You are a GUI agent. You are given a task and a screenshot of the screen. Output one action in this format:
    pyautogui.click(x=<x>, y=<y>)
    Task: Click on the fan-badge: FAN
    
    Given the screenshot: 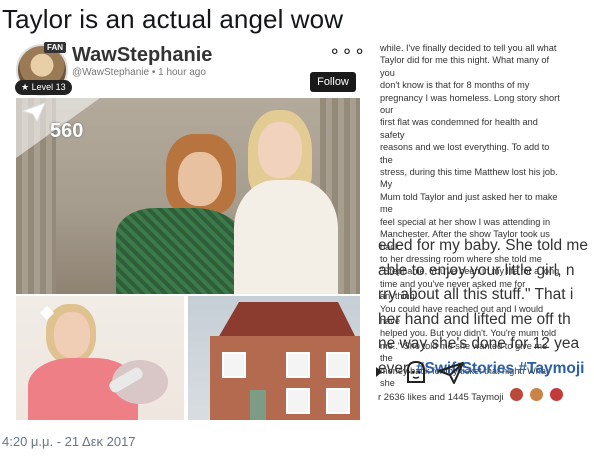 What is the action you would take?
    pyautogui.click(x=55, y=47)
    